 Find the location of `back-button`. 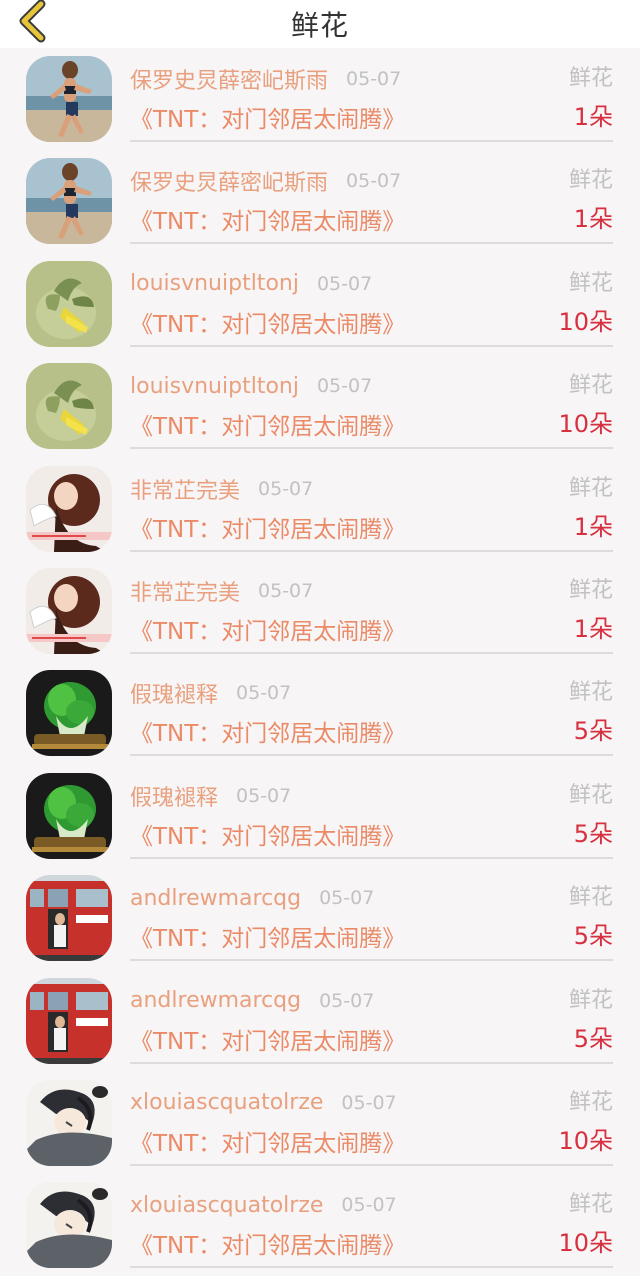

back-button is located at coordinates (32, 22).